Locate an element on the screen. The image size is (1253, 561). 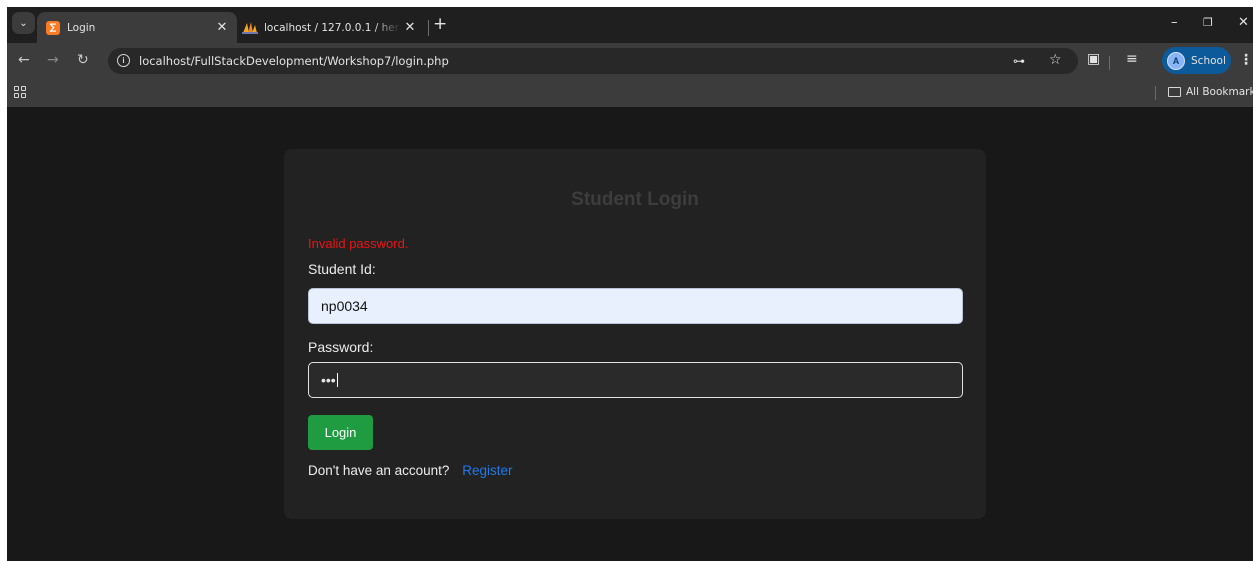
reading-list-icon: ≡ is located at coordinates (1132, 59).